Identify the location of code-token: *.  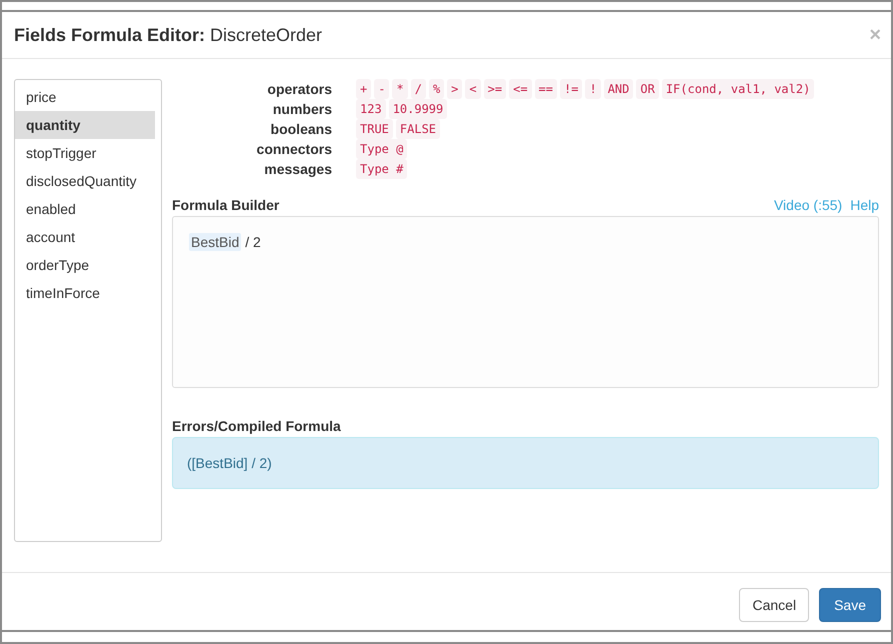
(400, 89).